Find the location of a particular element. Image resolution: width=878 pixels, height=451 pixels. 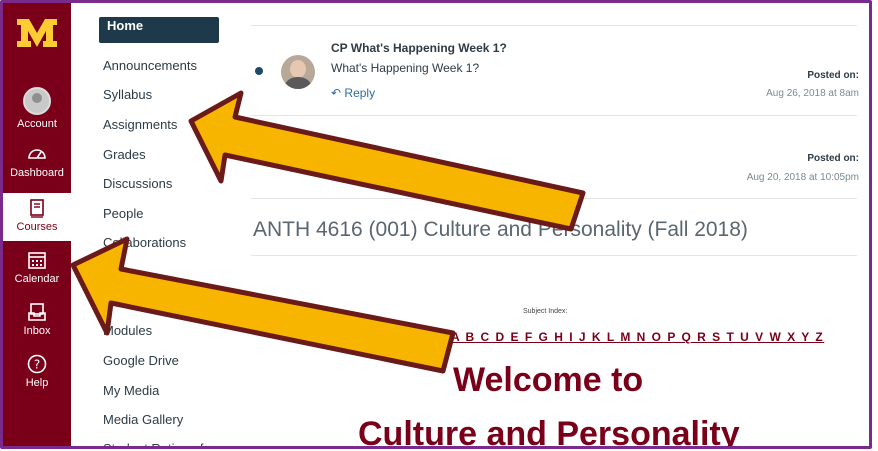

nav-calendar: Calendar is located at coordinates (37, 267).